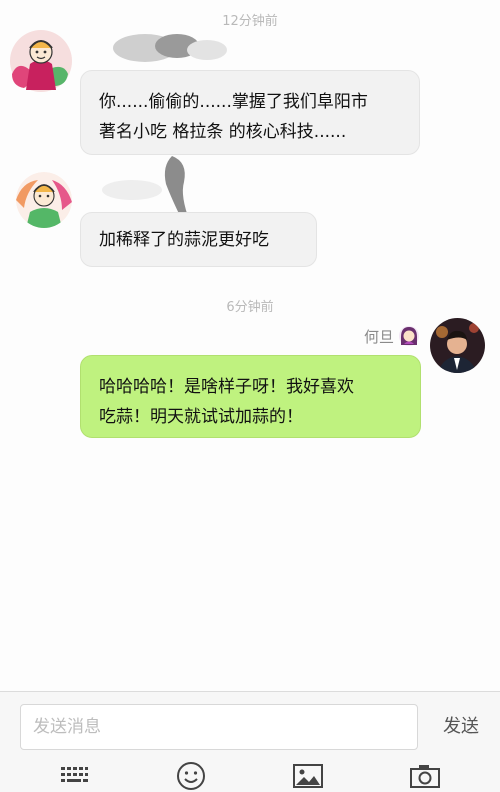 Image resolution: width=500 pixels, height=792 pixels. I want to click on camera-button, so click(425, 776).